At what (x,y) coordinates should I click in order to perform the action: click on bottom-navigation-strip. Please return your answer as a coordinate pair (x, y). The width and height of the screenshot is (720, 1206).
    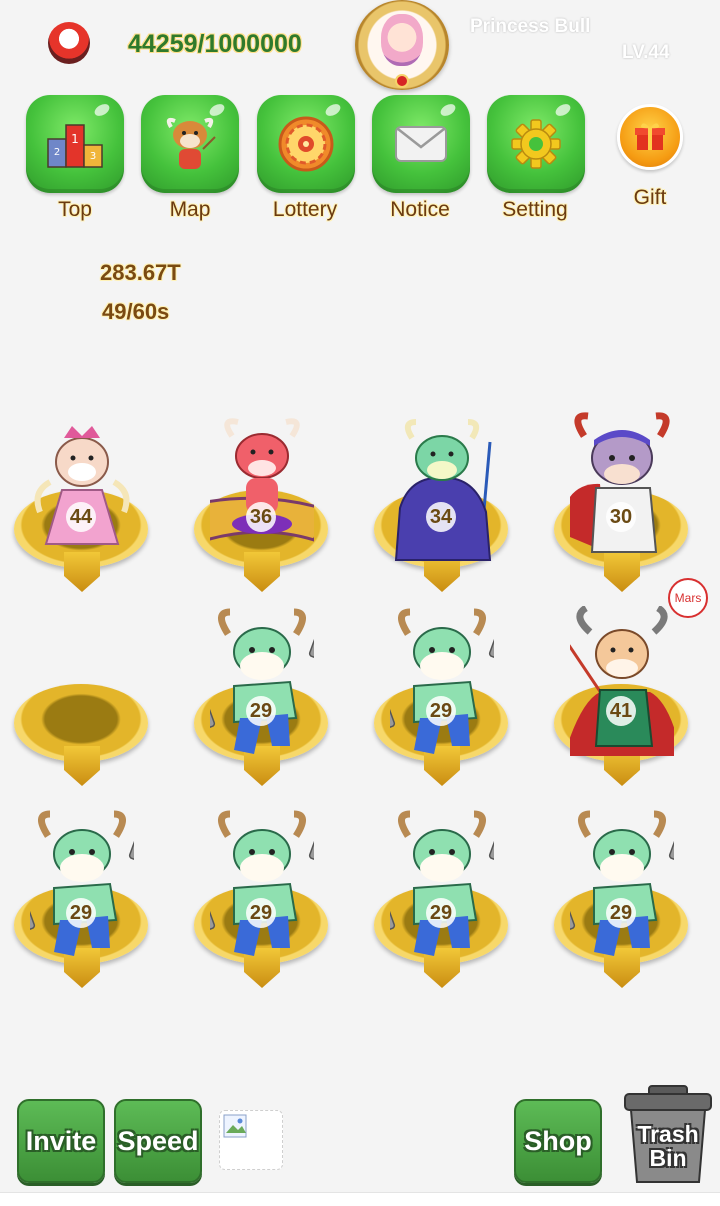
    Looking at the image, I should click on (360, 1199).